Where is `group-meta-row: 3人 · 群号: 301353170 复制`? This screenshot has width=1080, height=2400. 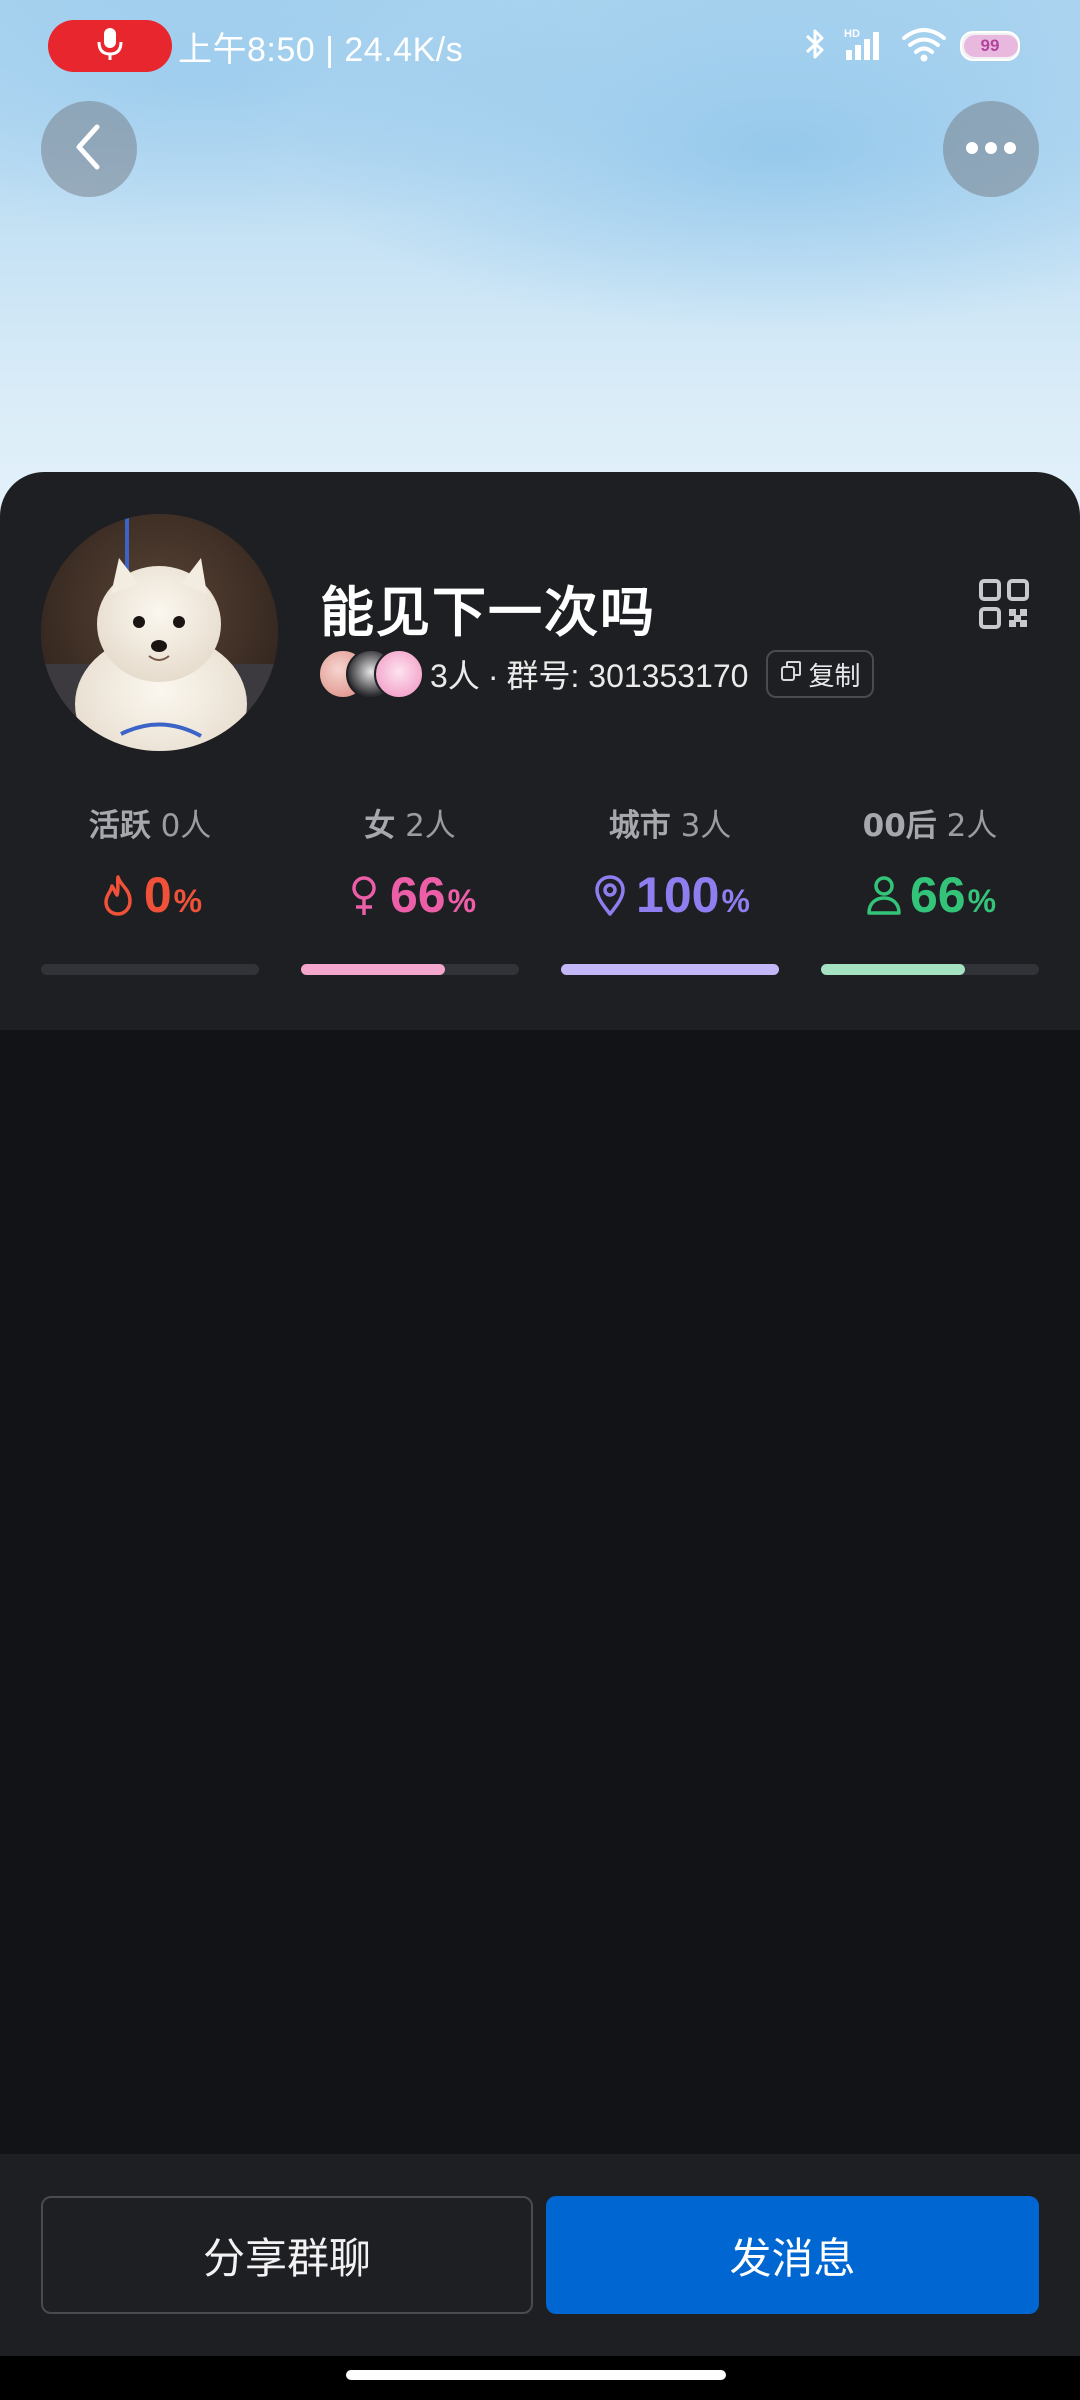 group-meta-row: 3人 · 群号: 301353170 复制 is located at coordinates (596, 674).